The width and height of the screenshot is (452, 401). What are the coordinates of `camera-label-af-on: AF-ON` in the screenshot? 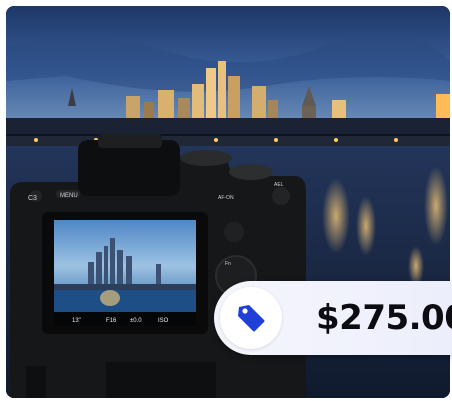 It's located at (226, 198).